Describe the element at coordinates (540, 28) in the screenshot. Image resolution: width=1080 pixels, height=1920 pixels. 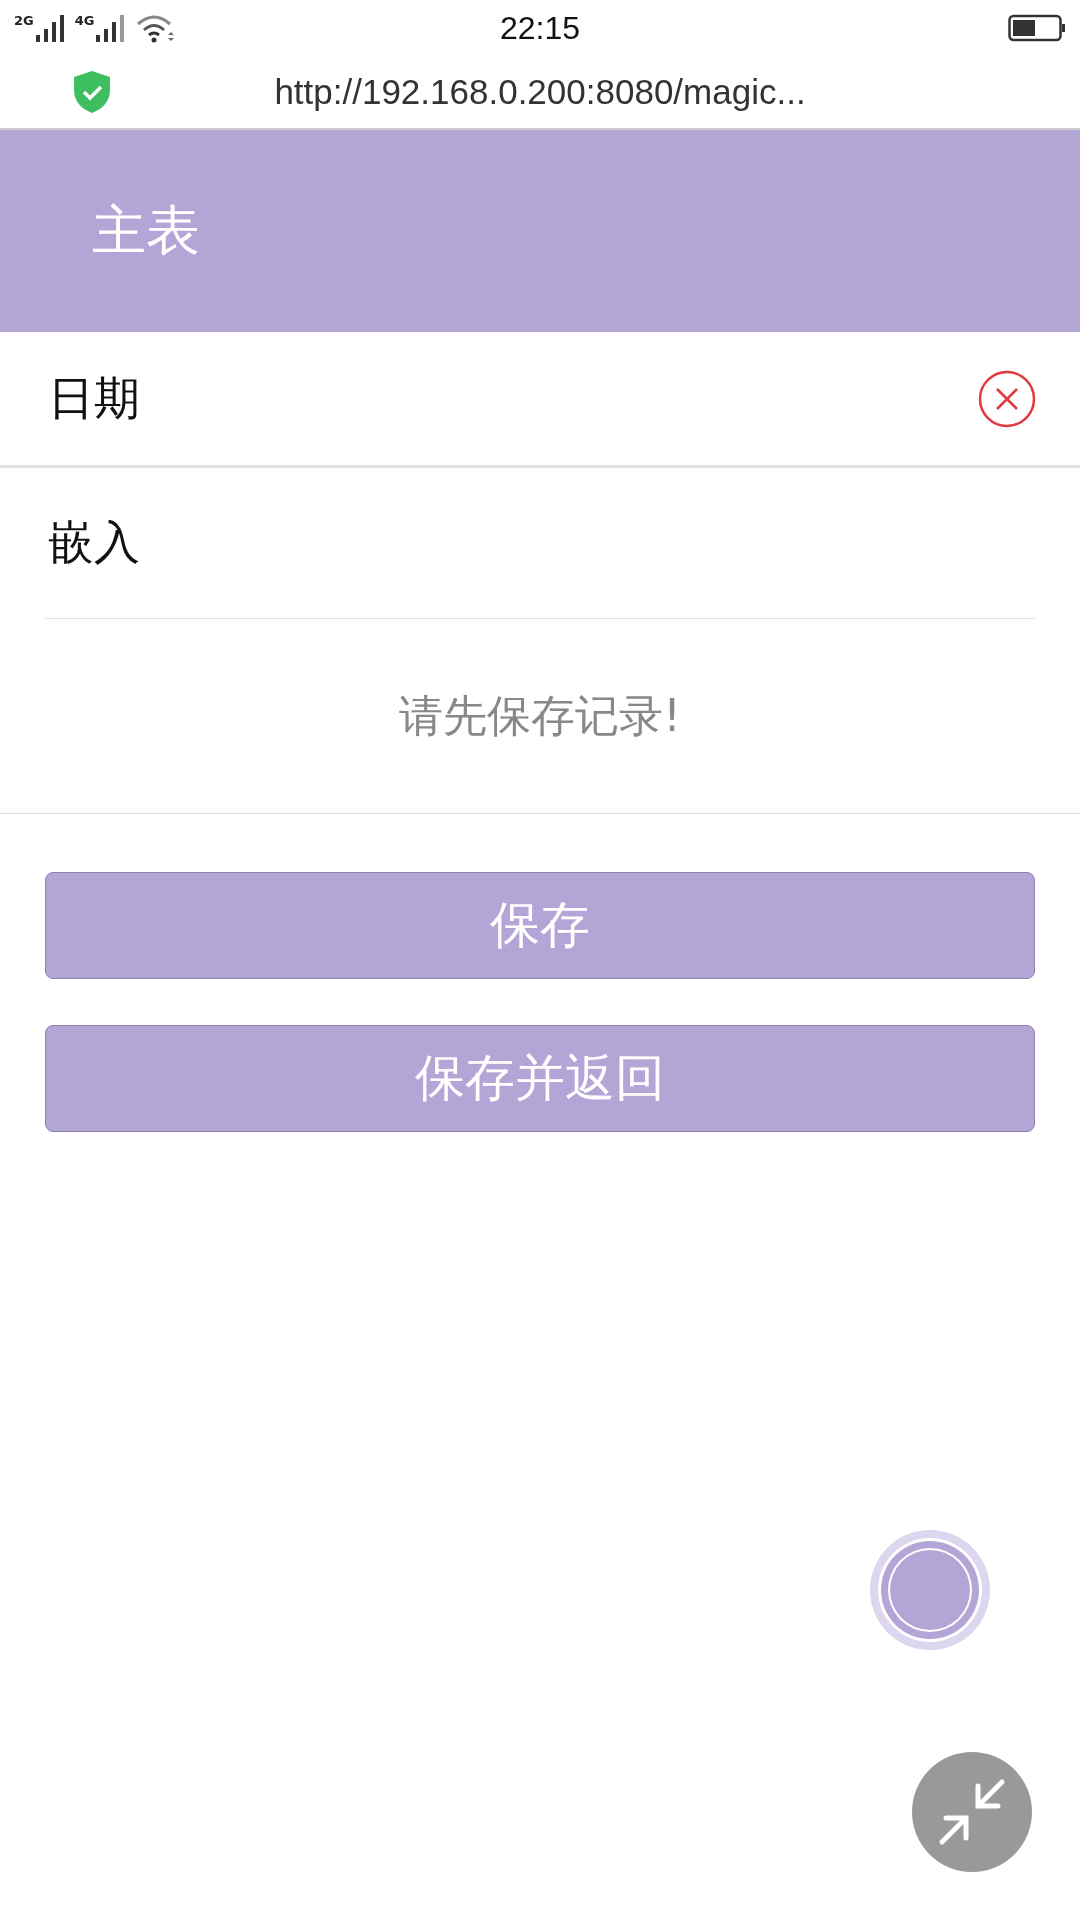
I see `clock-time: 22:15` at that location.